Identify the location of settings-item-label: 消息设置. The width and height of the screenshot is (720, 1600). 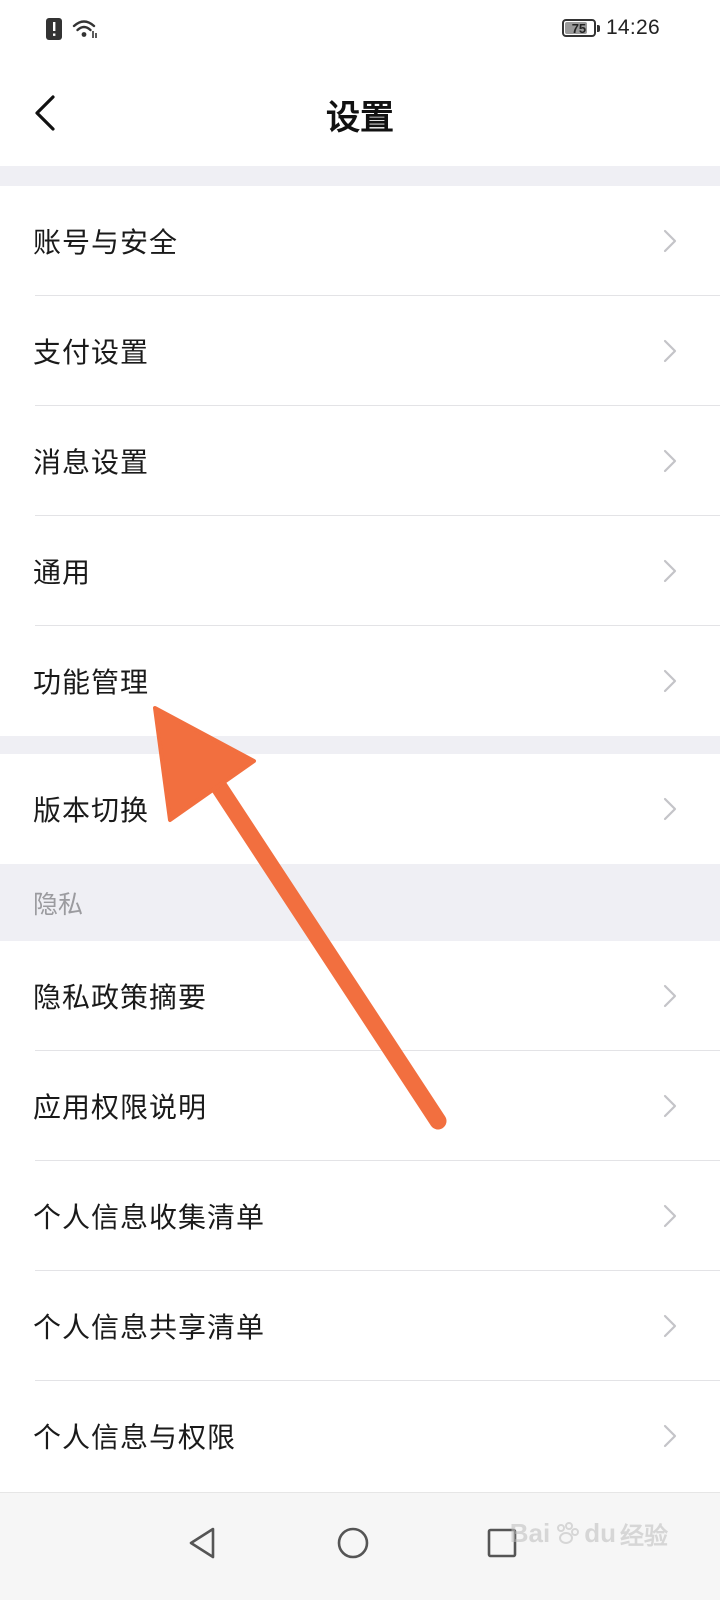
(91, 462).